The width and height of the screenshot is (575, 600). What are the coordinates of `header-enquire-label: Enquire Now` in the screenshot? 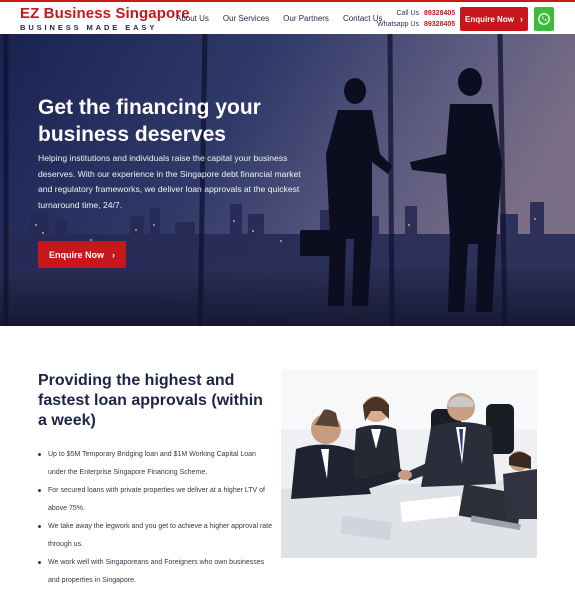 It's located at (489, 19).